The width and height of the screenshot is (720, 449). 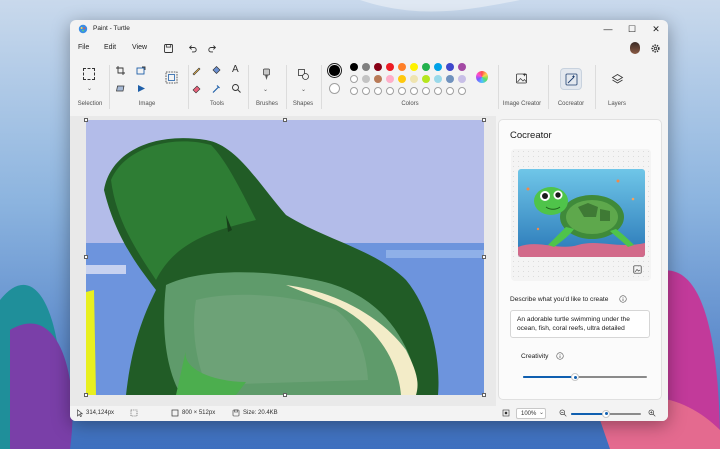 What do you see at coordinates (506, 413) in the screenshot?
I see `fit-to-window-icon` at bounding box center [506, 413].